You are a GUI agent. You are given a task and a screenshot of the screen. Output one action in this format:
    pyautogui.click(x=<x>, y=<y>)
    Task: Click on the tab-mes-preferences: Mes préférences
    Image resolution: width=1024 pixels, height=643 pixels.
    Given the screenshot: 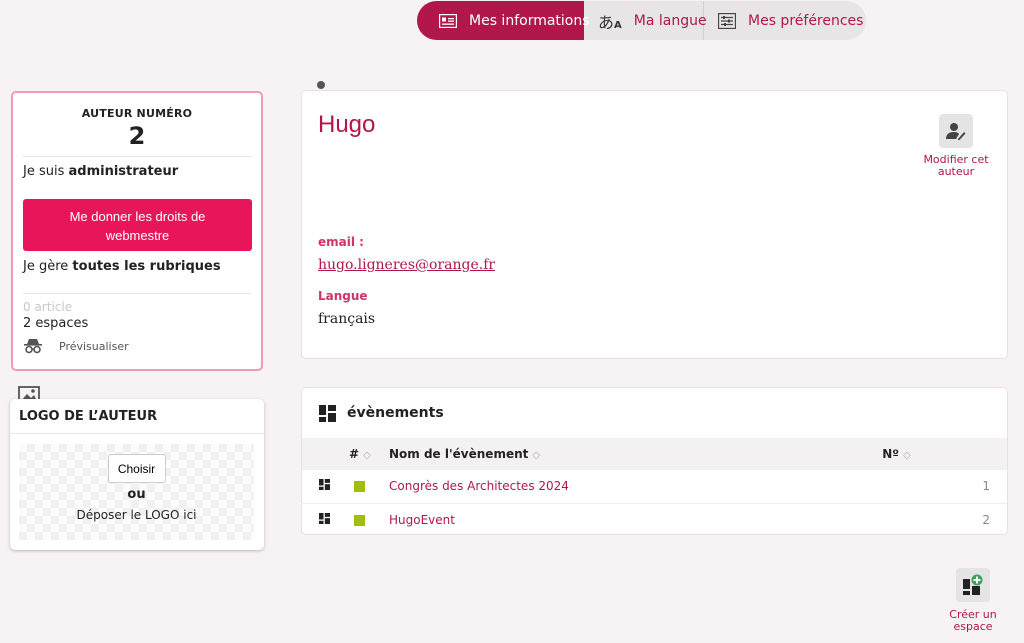 What is the action you would take?
    pyautogui.click(x=785, y=20)
    